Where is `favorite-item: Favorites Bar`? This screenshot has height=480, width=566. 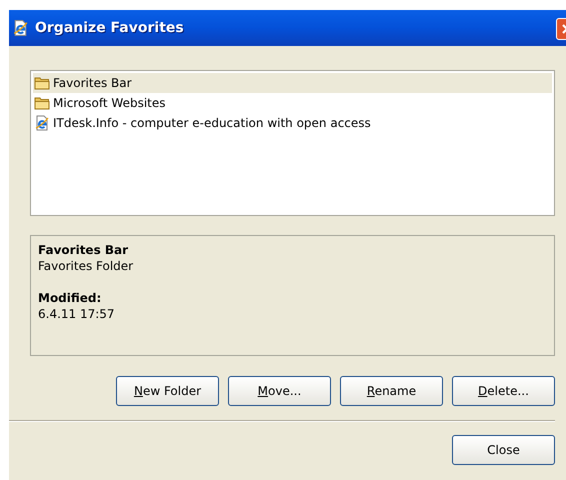
favorite-item: Favorites Bar is located at coordinates (292, 83).